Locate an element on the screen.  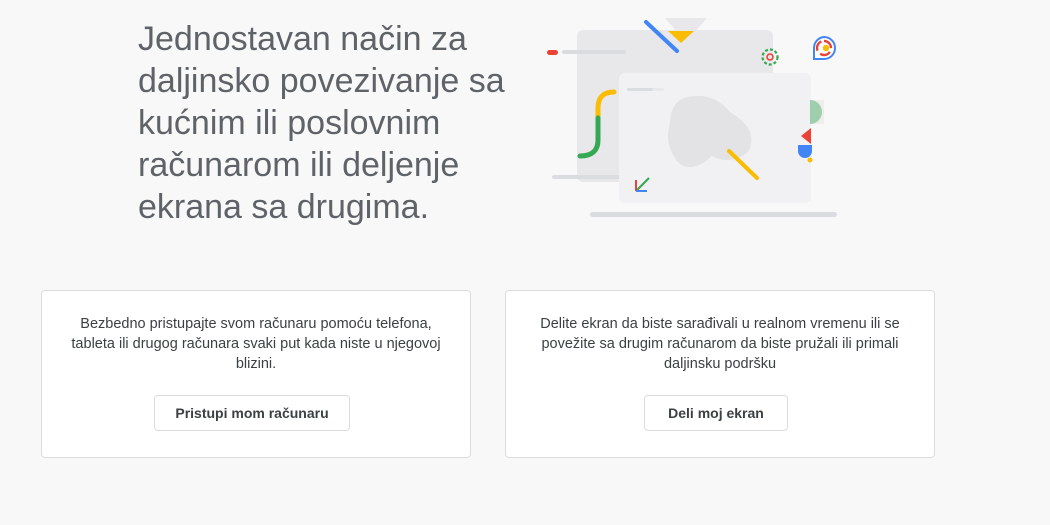
chat-bubble-icon is located at coordinates (824, 47).